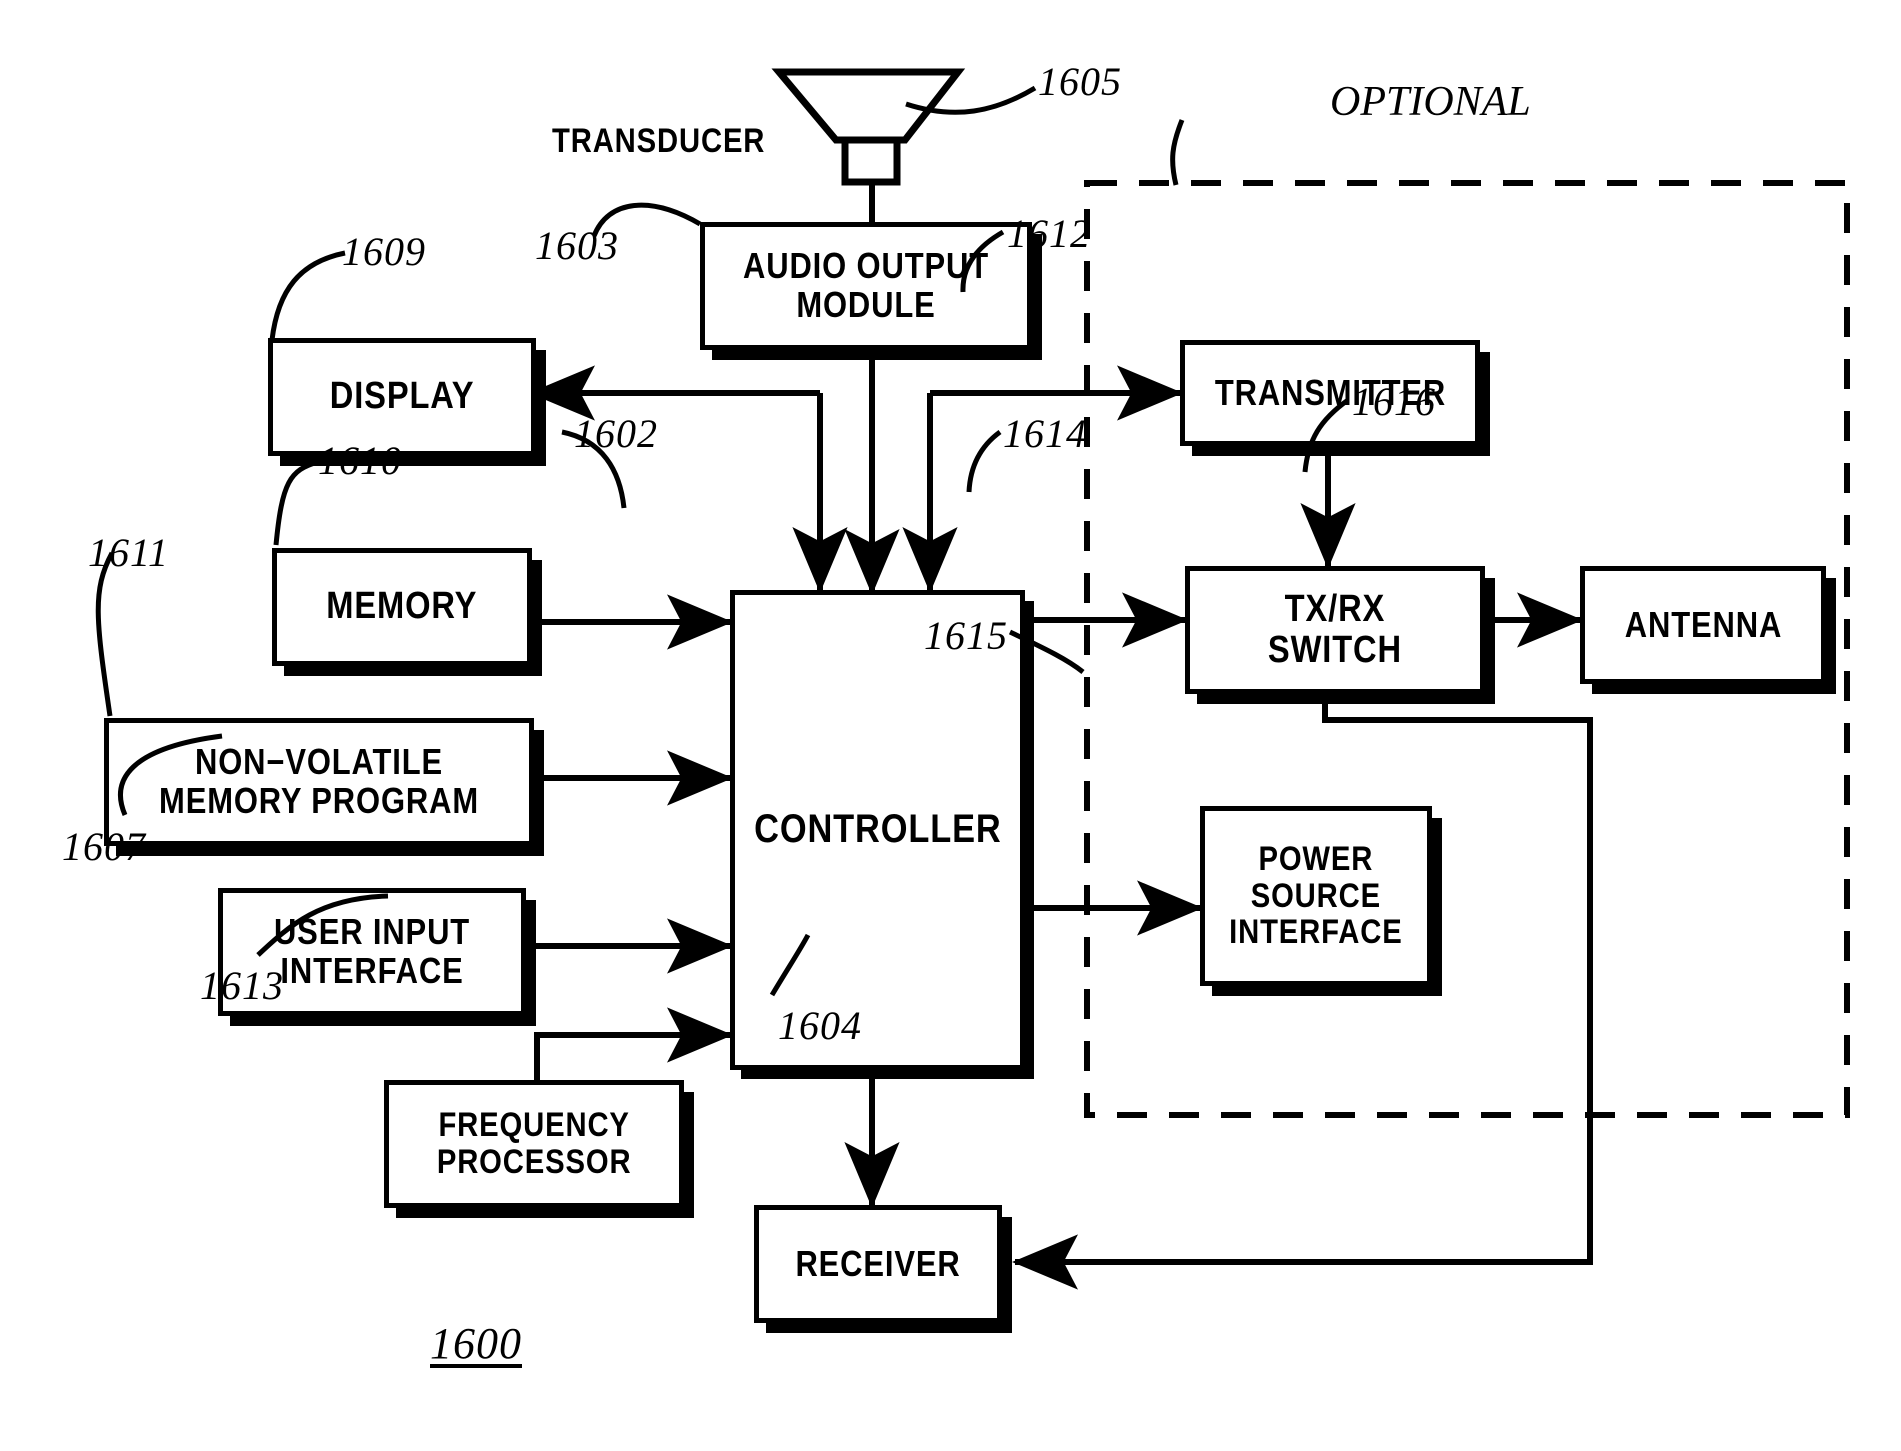  Describe the element at coordinates (616, 433) in the screenshot. I see `ref-1602: 1602` at that location.